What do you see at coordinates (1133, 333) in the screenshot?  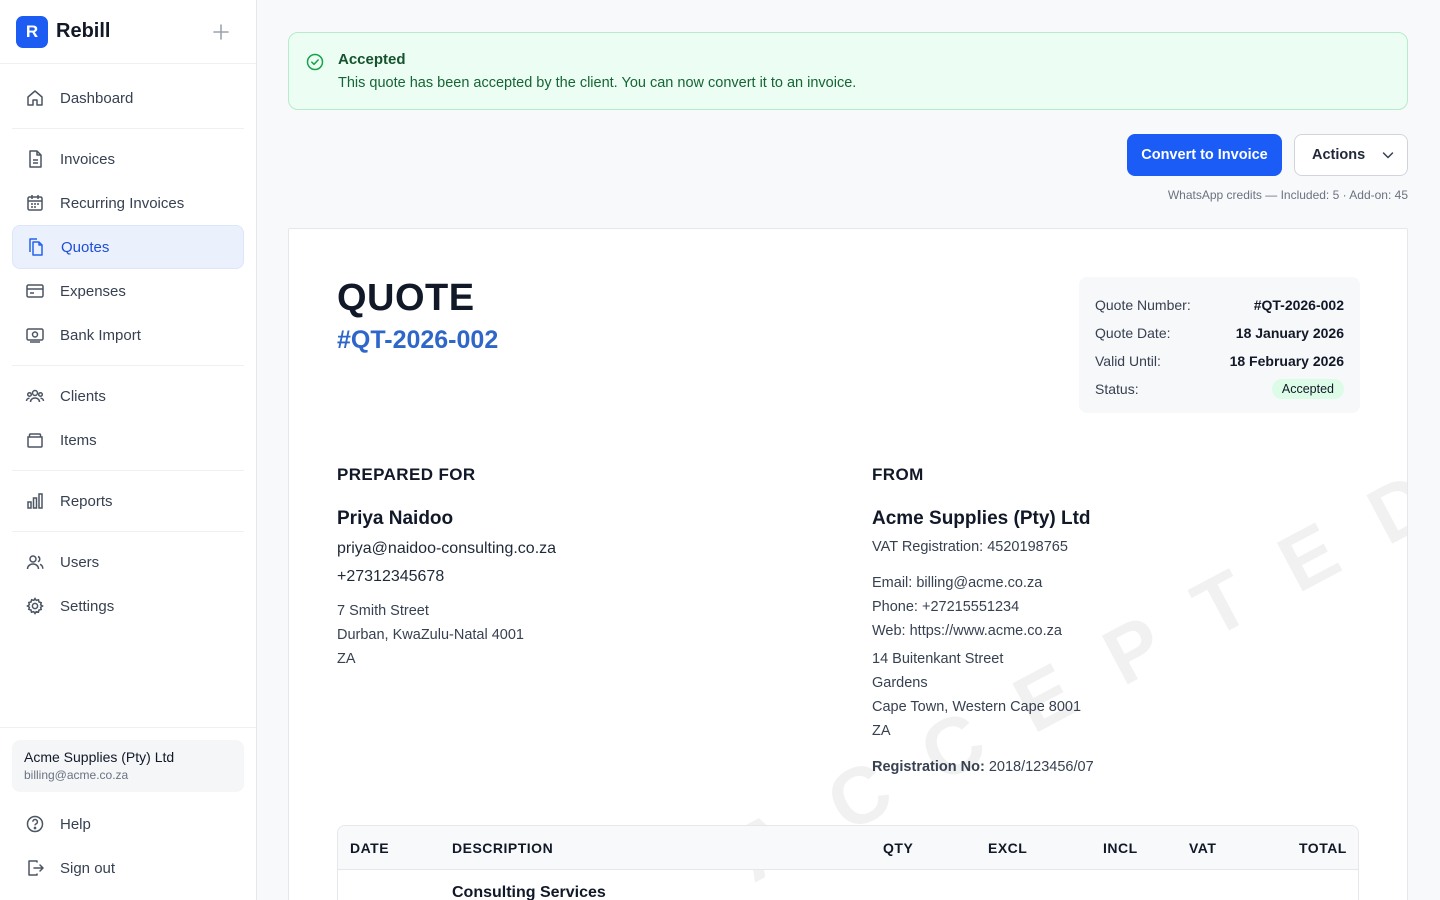 I see `meta-label: Quote Date:` at bounding box center [1133, 333].